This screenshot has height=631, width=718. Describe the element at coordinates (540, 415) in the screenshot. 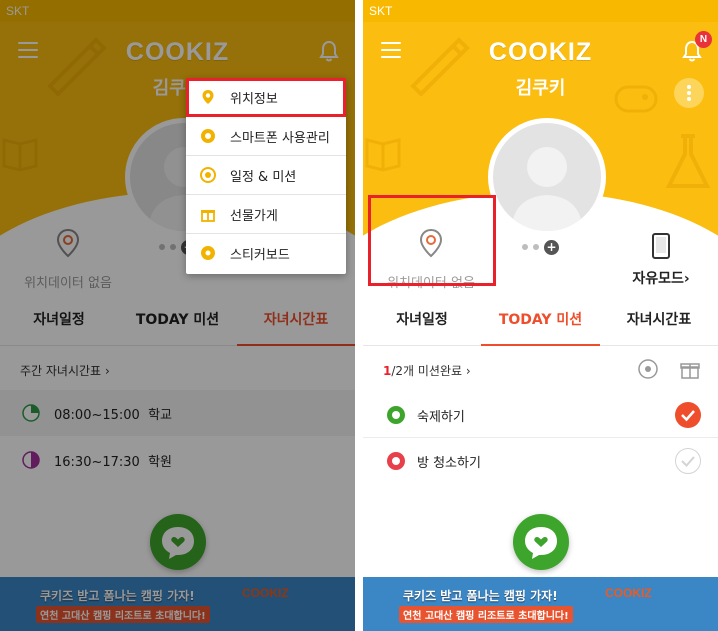

I see `mission-item: 숙제하기` at that location.